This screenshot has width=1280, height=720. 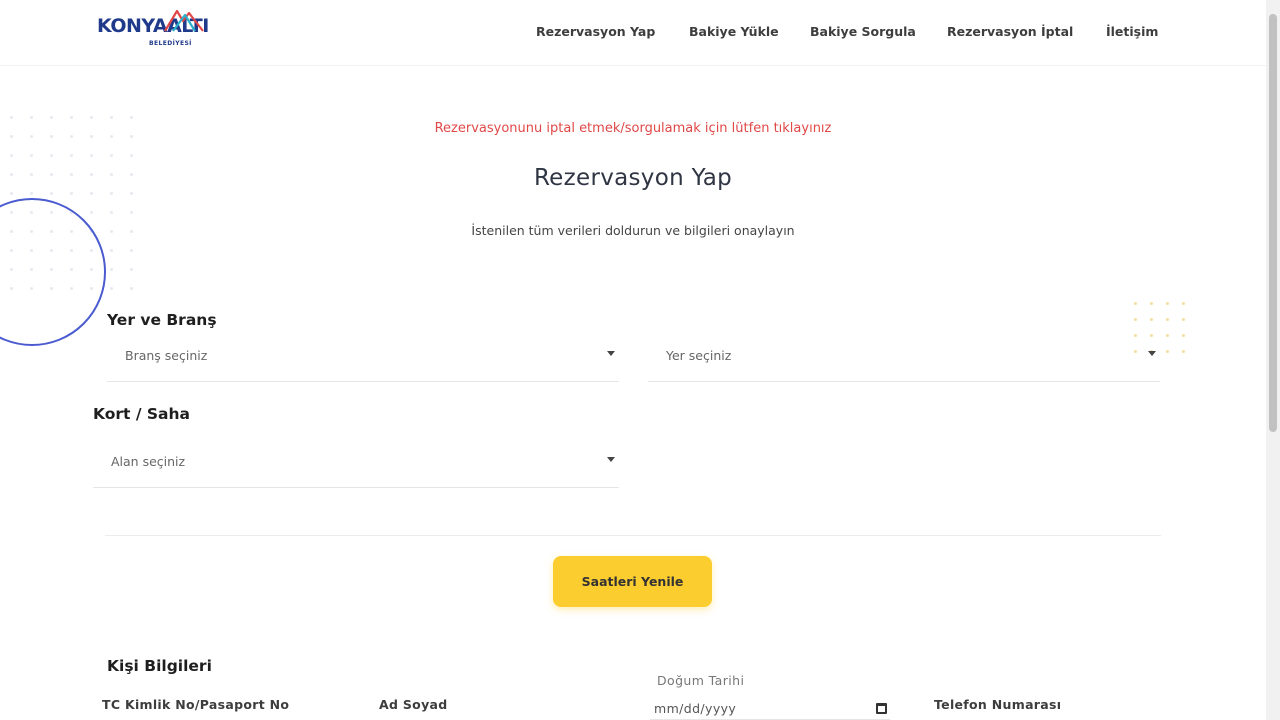 I want to click on scrollbar-thumb, so click(x=1273, y=223).